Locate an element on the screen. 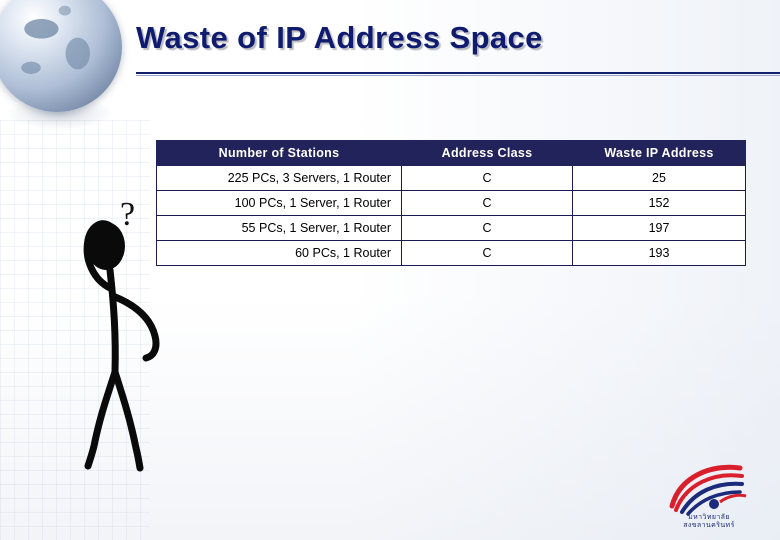 This screenshot has height=540, width=780. university-logo: มหาวิทยาลัย สงขลานครินทร์ is located at coordinates (709, 496).